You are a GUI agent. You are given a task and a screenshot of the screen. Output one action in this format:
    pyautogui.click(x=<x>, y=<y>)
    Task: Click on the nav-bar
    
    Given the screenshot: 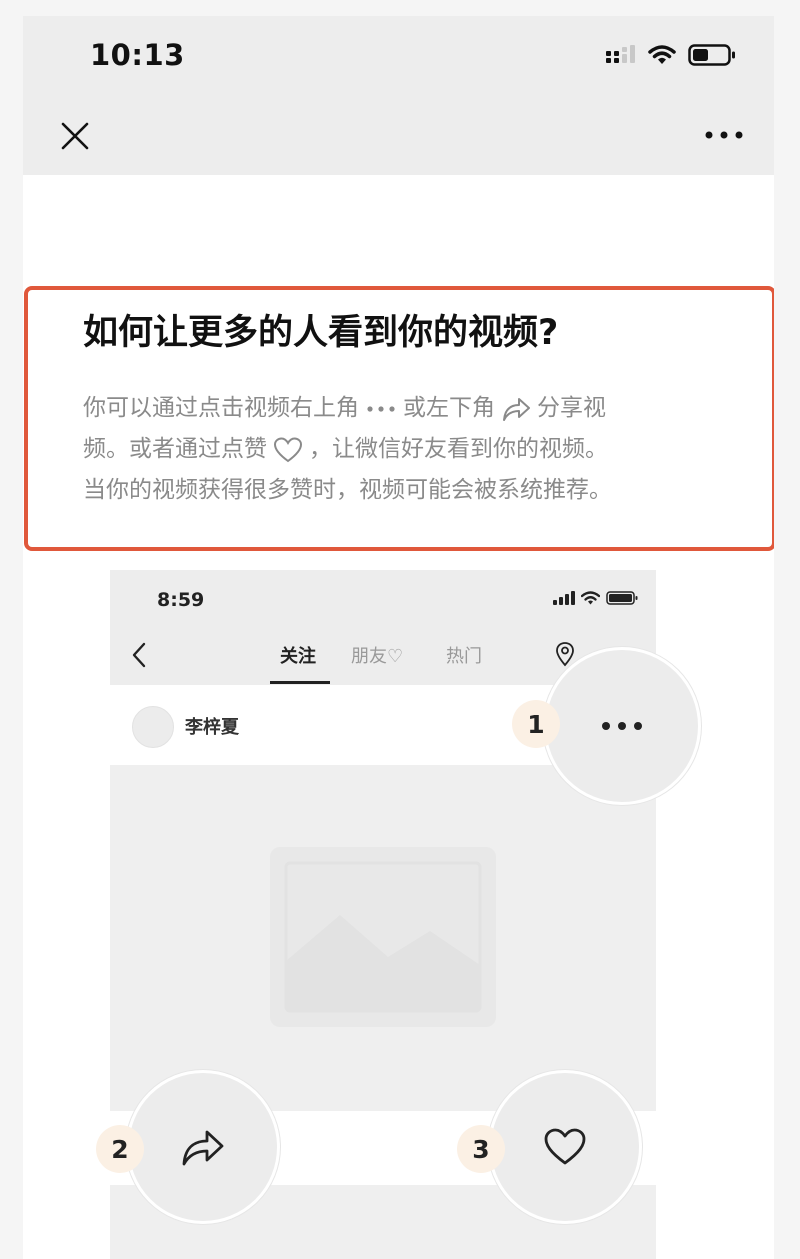 What is the action you would take?
    pyautogui.click(x=398, y=135)
    